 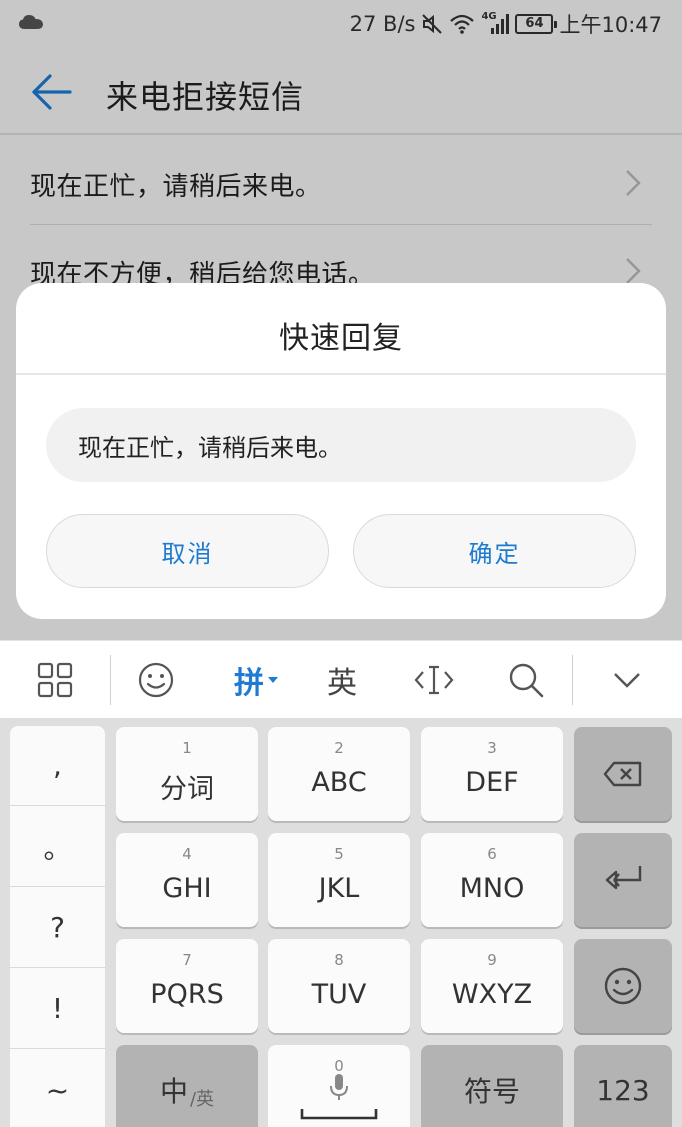 I want to click on zh-label: 中, so click(x=173, y=1091).